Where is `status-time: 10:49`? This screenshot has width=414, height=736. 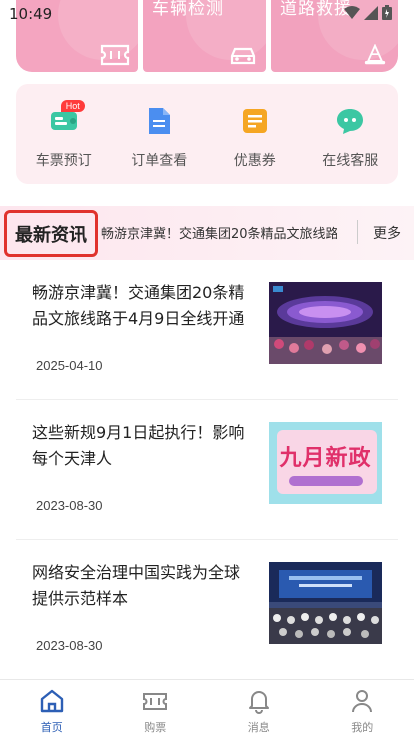
status-time: 10:49 is located at coordinates (31, 14).